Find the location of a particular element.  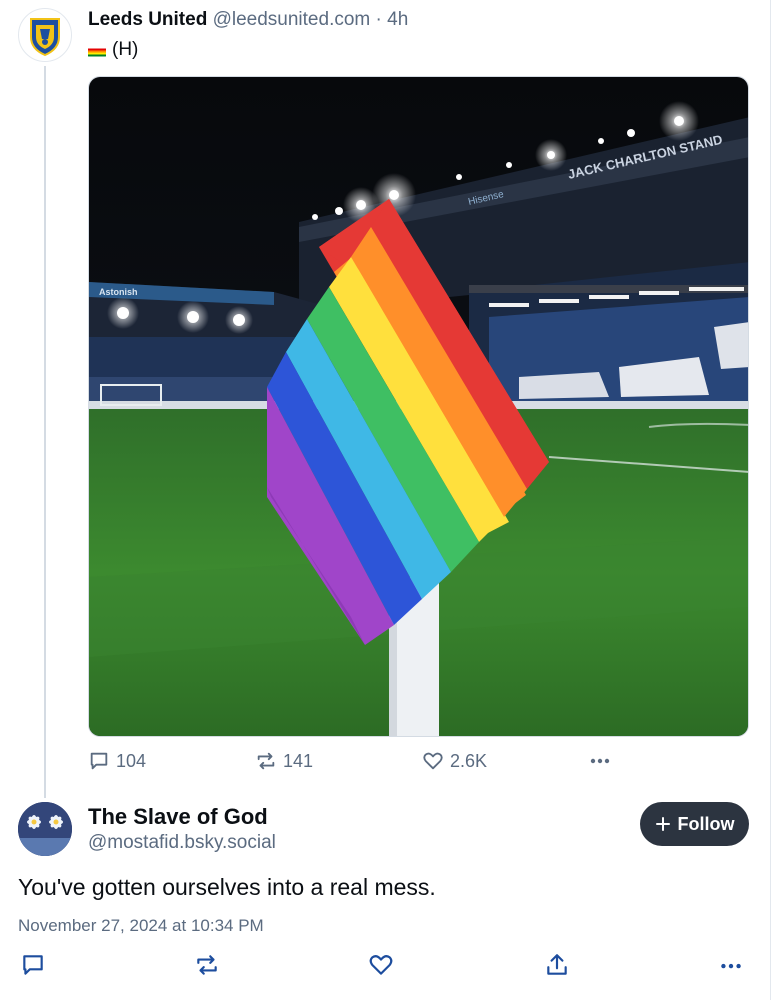

repost-action: 141 is located at coordinates (284, 761).